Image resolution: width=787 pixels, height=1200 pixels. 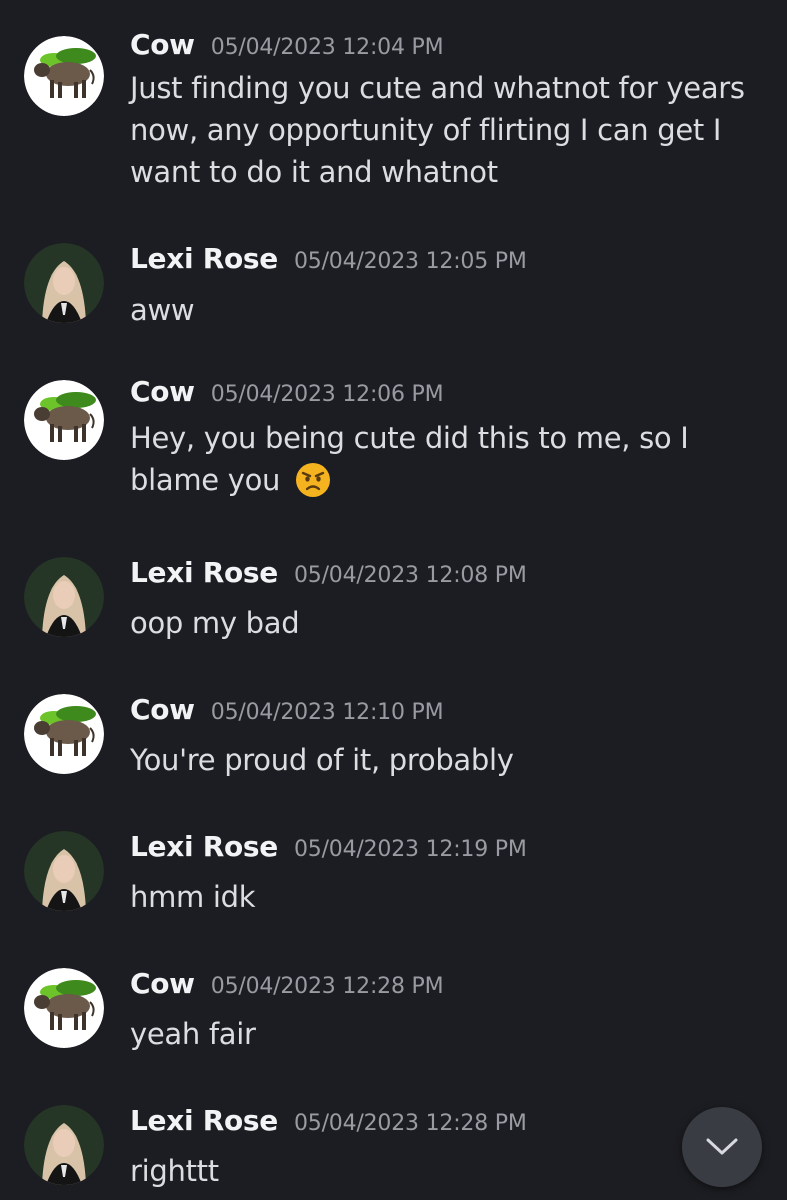 What do you see at coordinates (410, 575) in the screenshot?
I see `timestamp: 05/04/2023 12:08 PM` at bounding box center [410, 575].